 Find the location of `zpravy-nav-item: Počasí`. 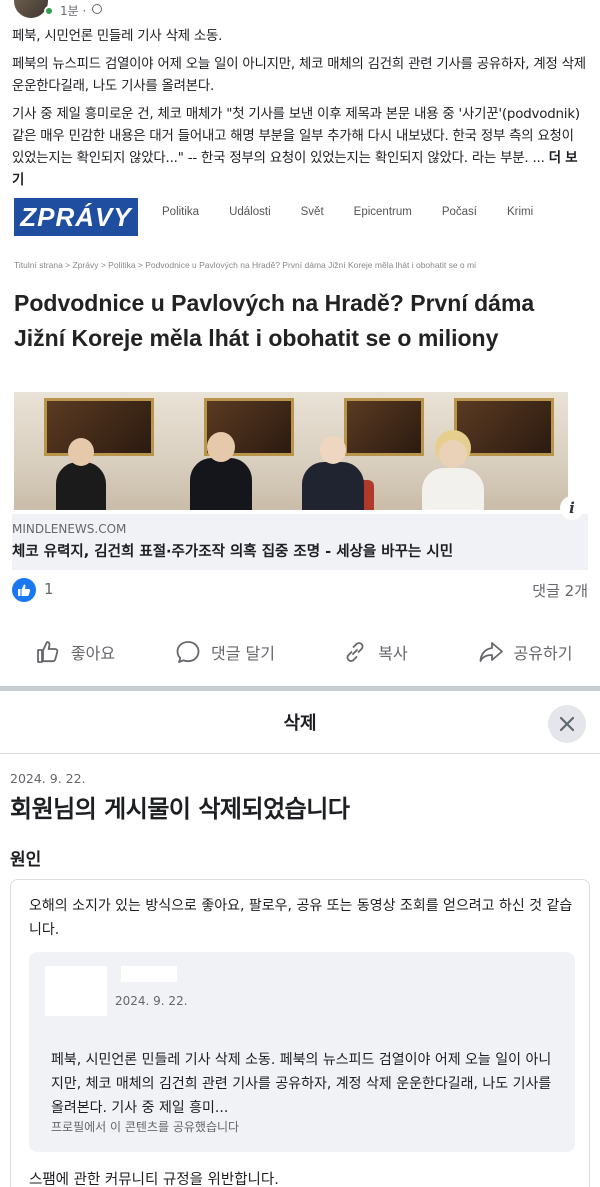

zpravy-nav-item: Počasí is located at coordinates (459, 212).